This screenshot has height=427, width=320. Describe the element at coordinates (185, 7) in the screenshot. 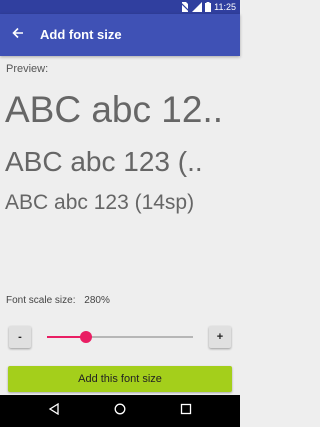

I see `no-sim-icon` at that location.